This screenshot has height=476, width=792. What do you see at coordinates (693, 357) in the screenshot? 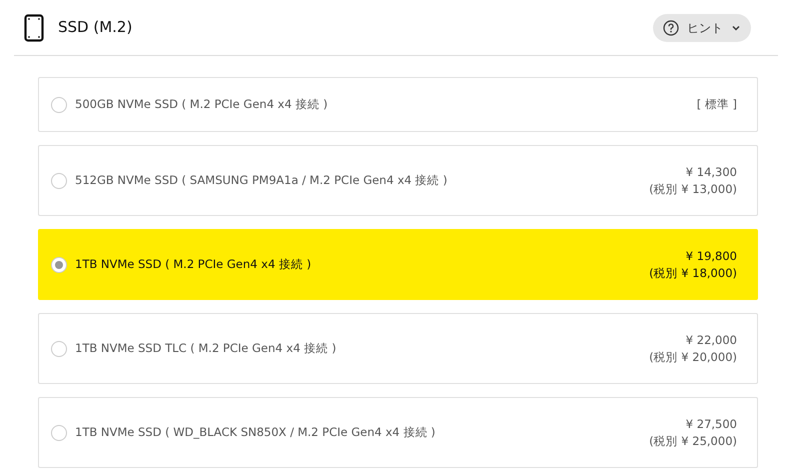
I see `price-excluding-tax: (税別 ¥ 20,000)` at bounding box center [693, 357].